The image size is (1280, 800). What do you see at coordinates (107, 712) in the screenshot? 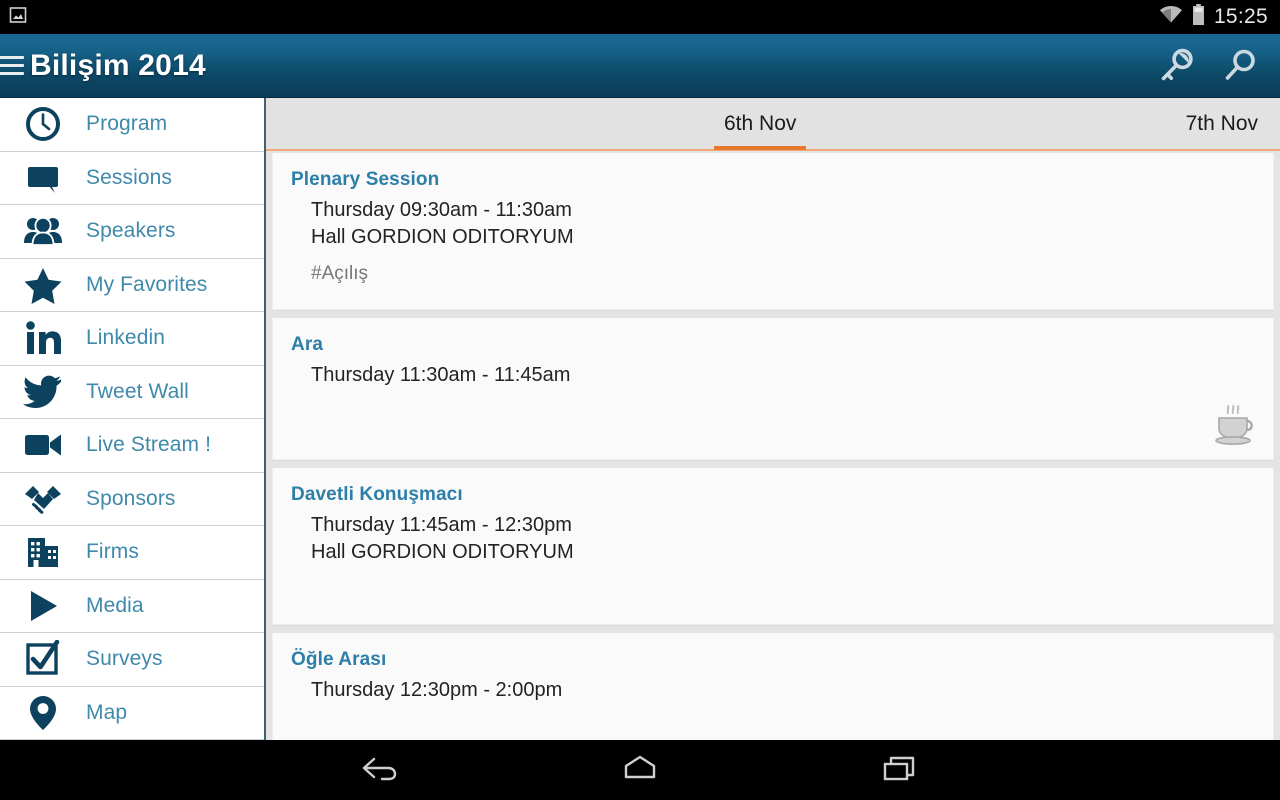
I see `sidebar-item-label: Map` at bounding box center [107, 712].